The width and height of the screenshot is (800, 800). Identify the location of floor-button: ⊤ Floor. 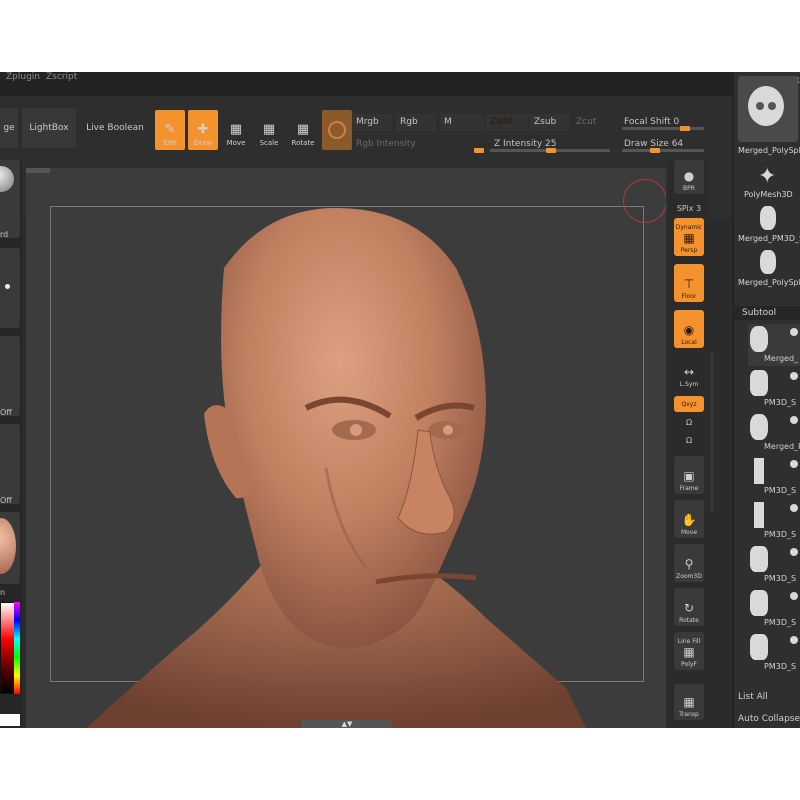
(689, 283).